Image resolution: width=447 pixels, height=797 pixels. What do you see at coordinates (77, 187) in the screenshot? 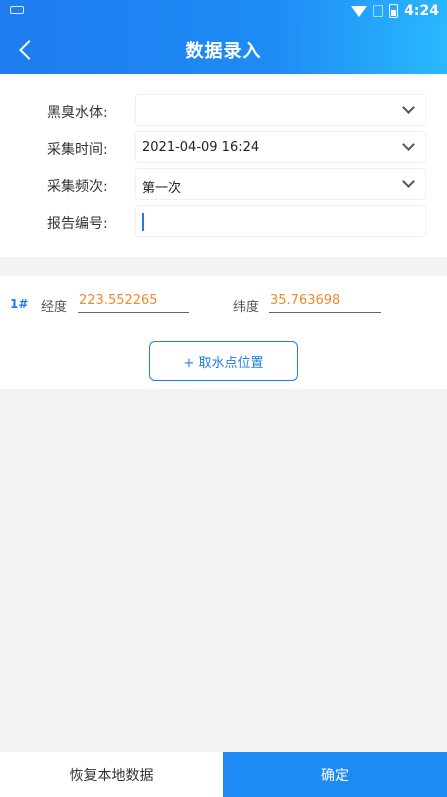
I see `collect-frequency-label: 采集频次:` at bounding box center [77, 187].